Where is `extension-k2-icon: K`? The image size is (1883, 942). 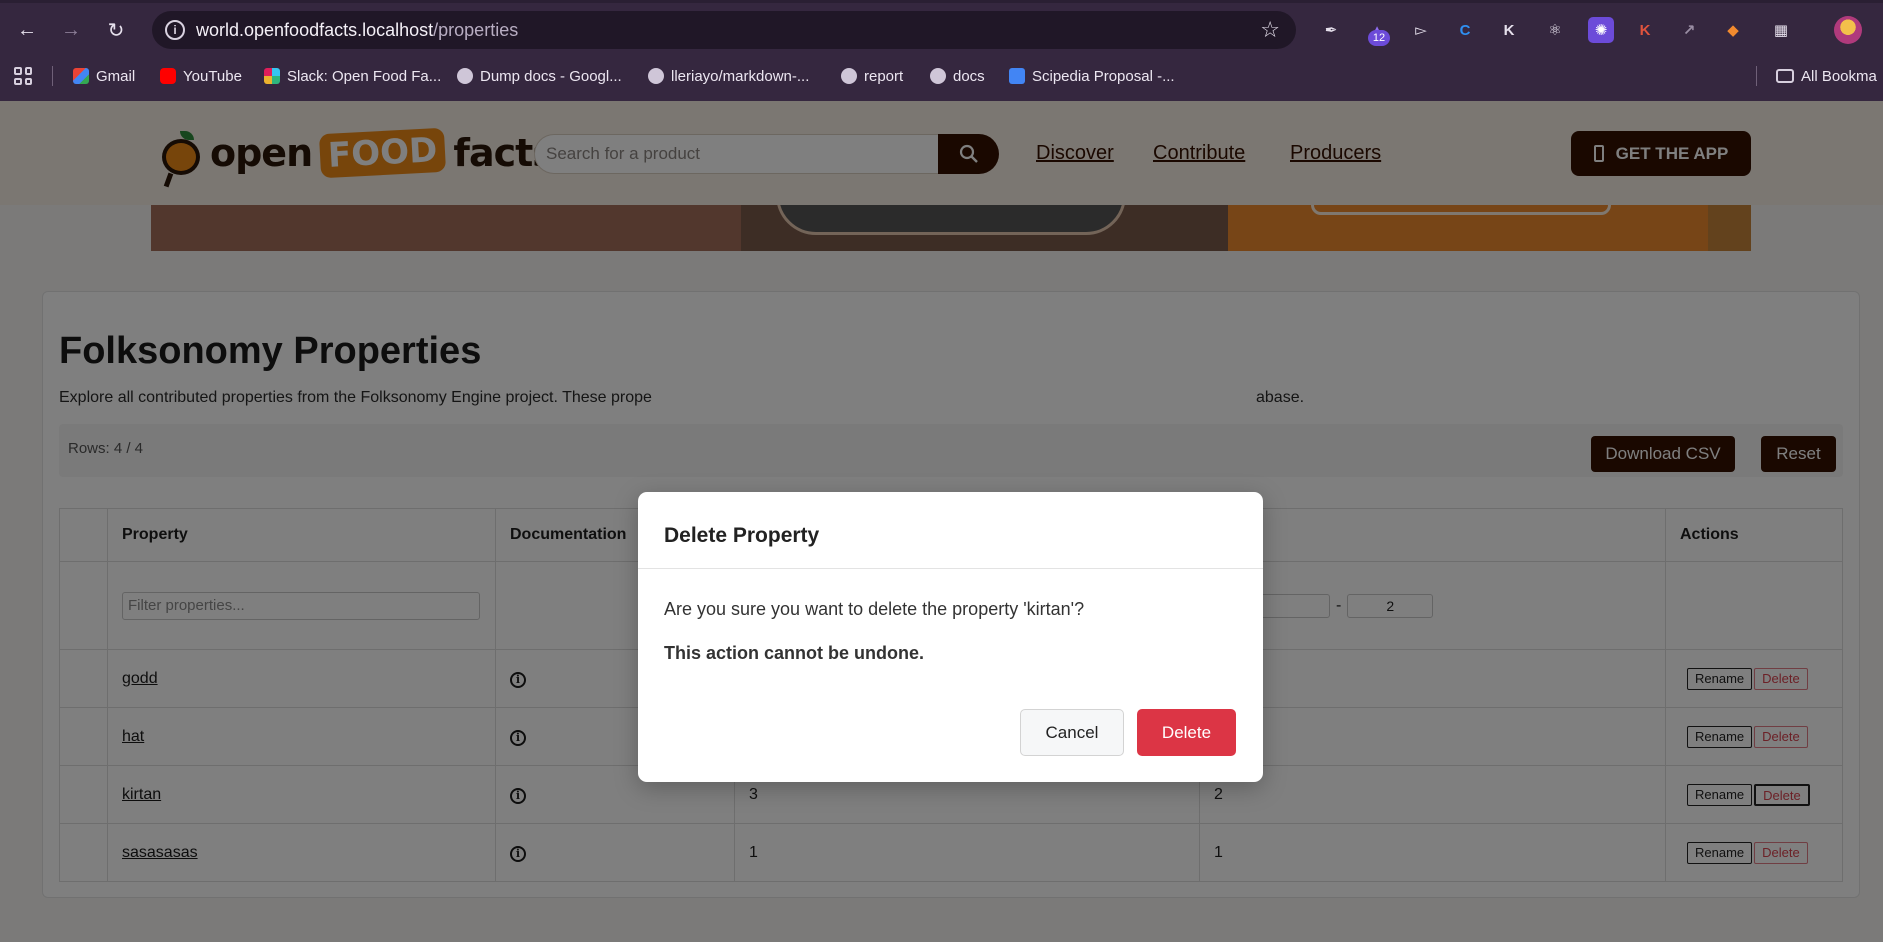 extension-k2-icon: K is located at coordinates (1645, 30).